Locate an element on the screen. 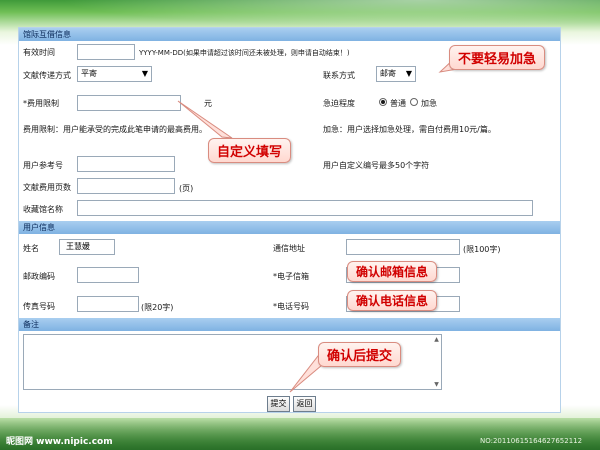 The image size is (600, 450). fee-limit-note: 费用限制：用户能承受的完成此笔申请的最高费用。 is located at coordinates (115, 129).